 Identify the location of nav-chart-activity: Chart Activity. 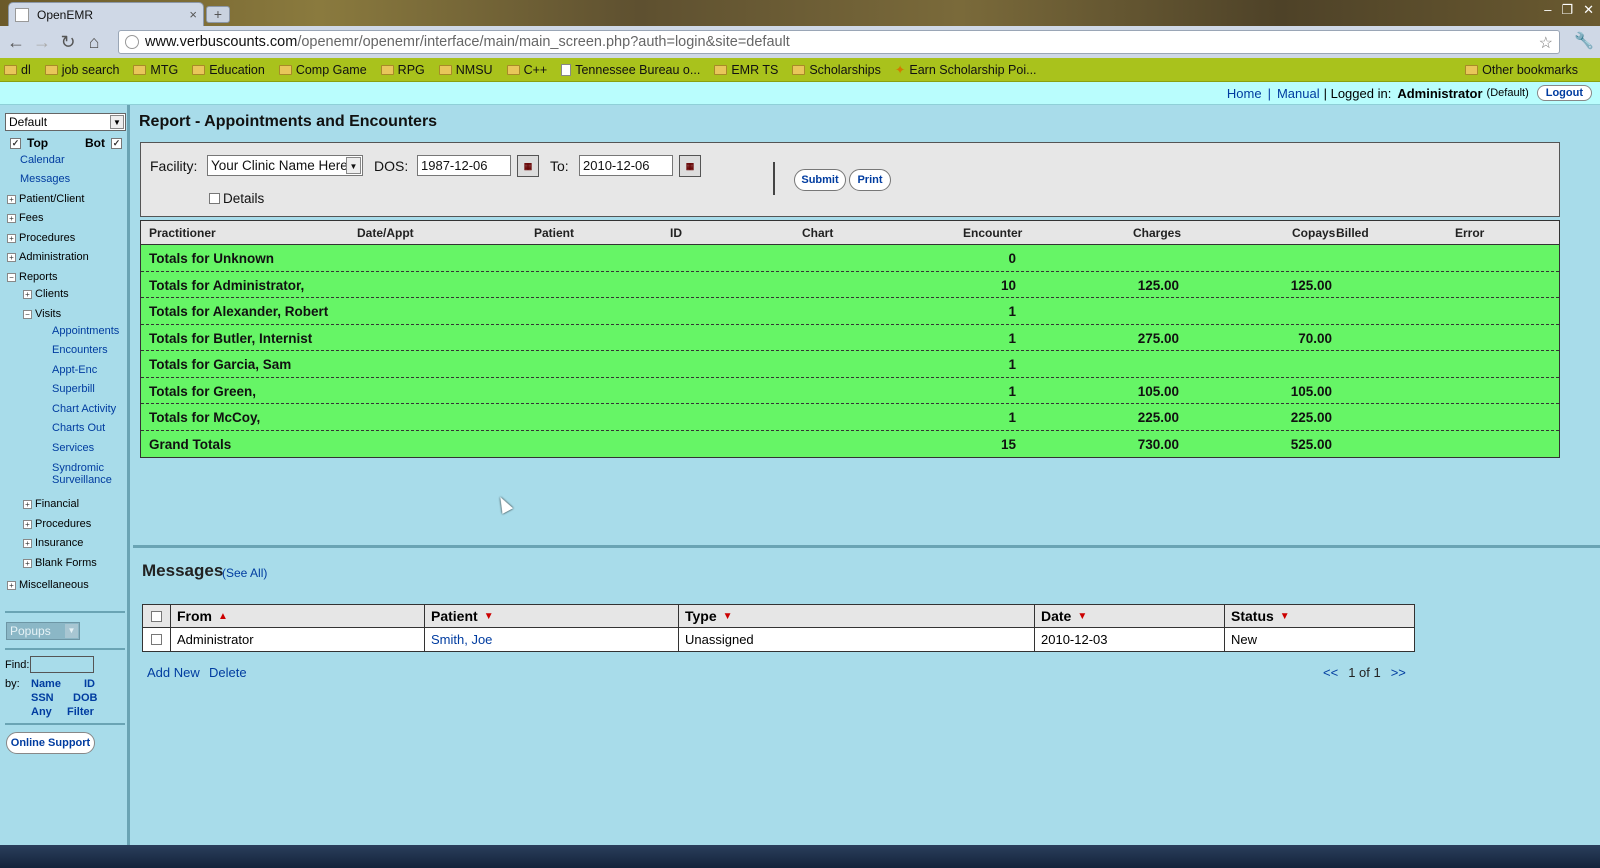
(84, 409).